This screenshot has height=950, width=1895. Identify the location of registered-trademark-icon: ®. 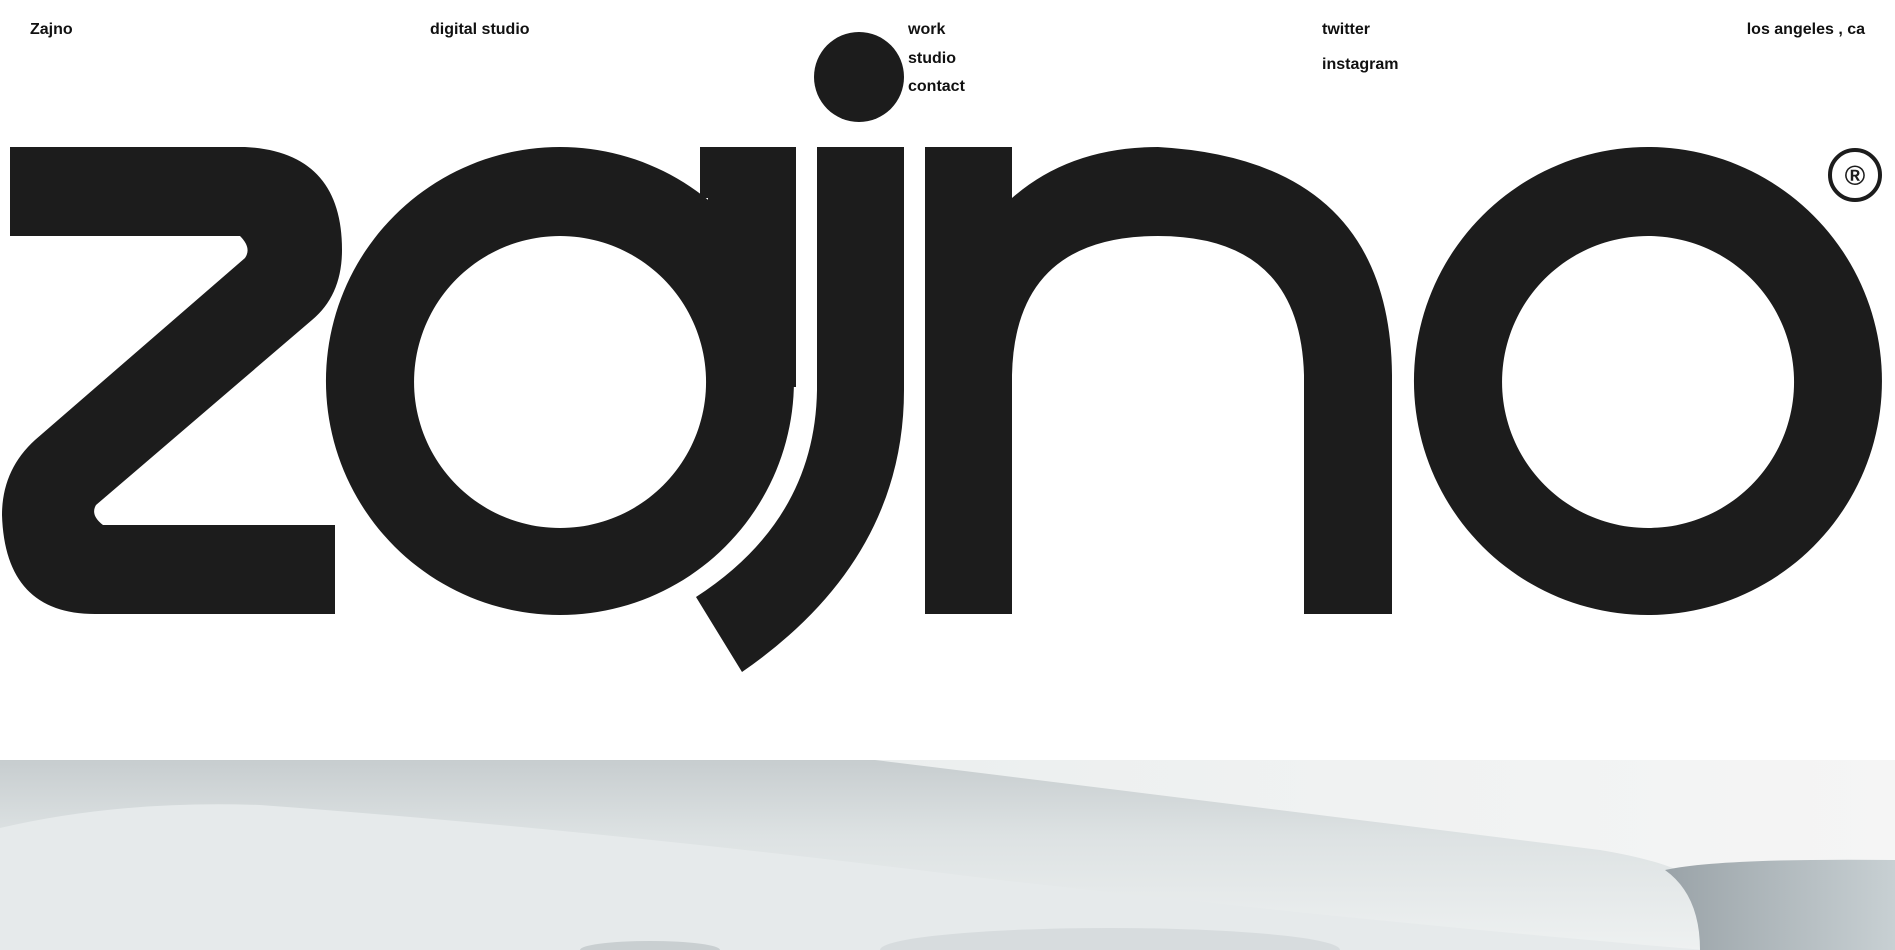
(1855, 175).